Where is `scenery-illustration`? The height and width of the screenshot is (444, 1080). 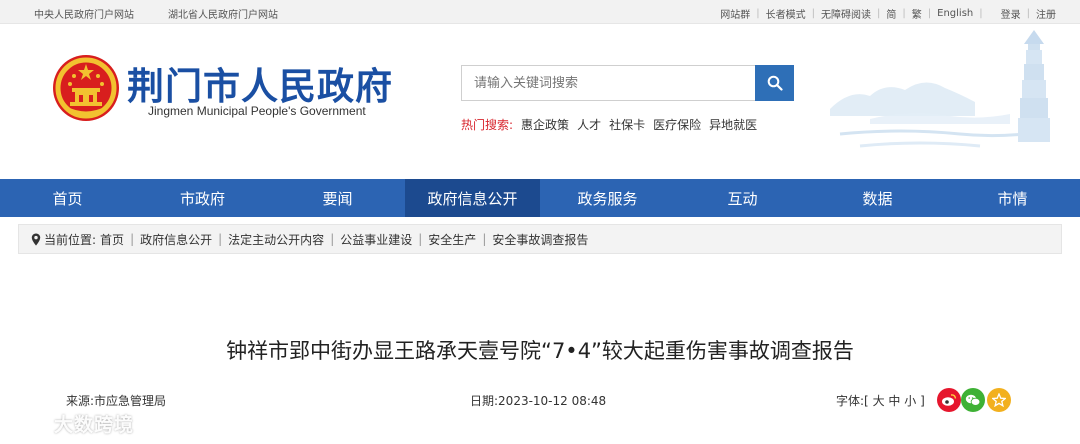
scenery-illustration is located at coordinates (940, 89).